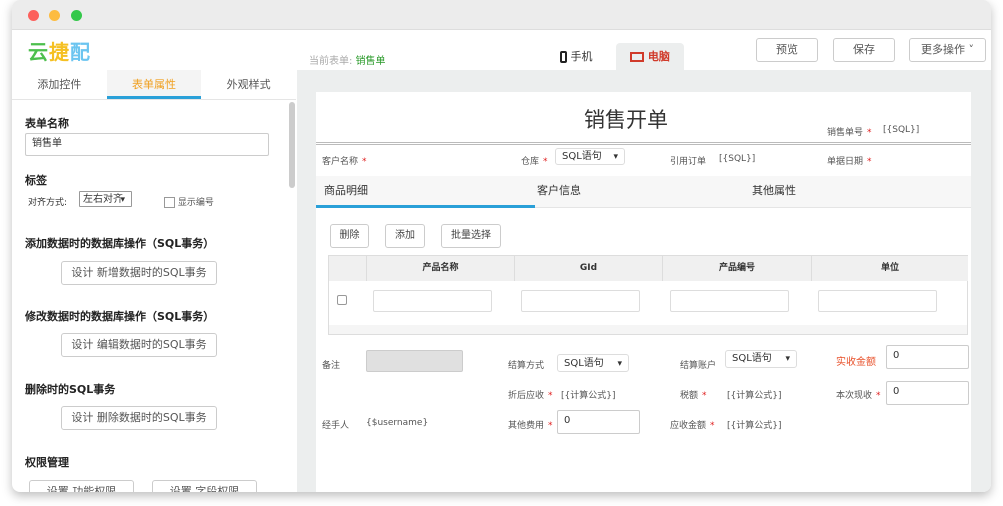 Image resolution: width=1003 pixels, height=506 pixels. What do you see at coordinates (342, 300) in the screenshot?
I see `row-checkbox` at bounding box center [342, 300].